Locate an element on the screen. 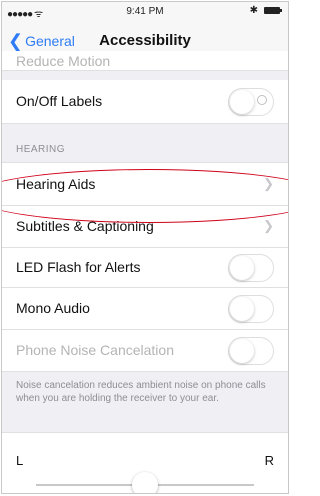 The height and width of the screenshot is (496, 320). balance-left-label: L is located at coordinates (20, 460).